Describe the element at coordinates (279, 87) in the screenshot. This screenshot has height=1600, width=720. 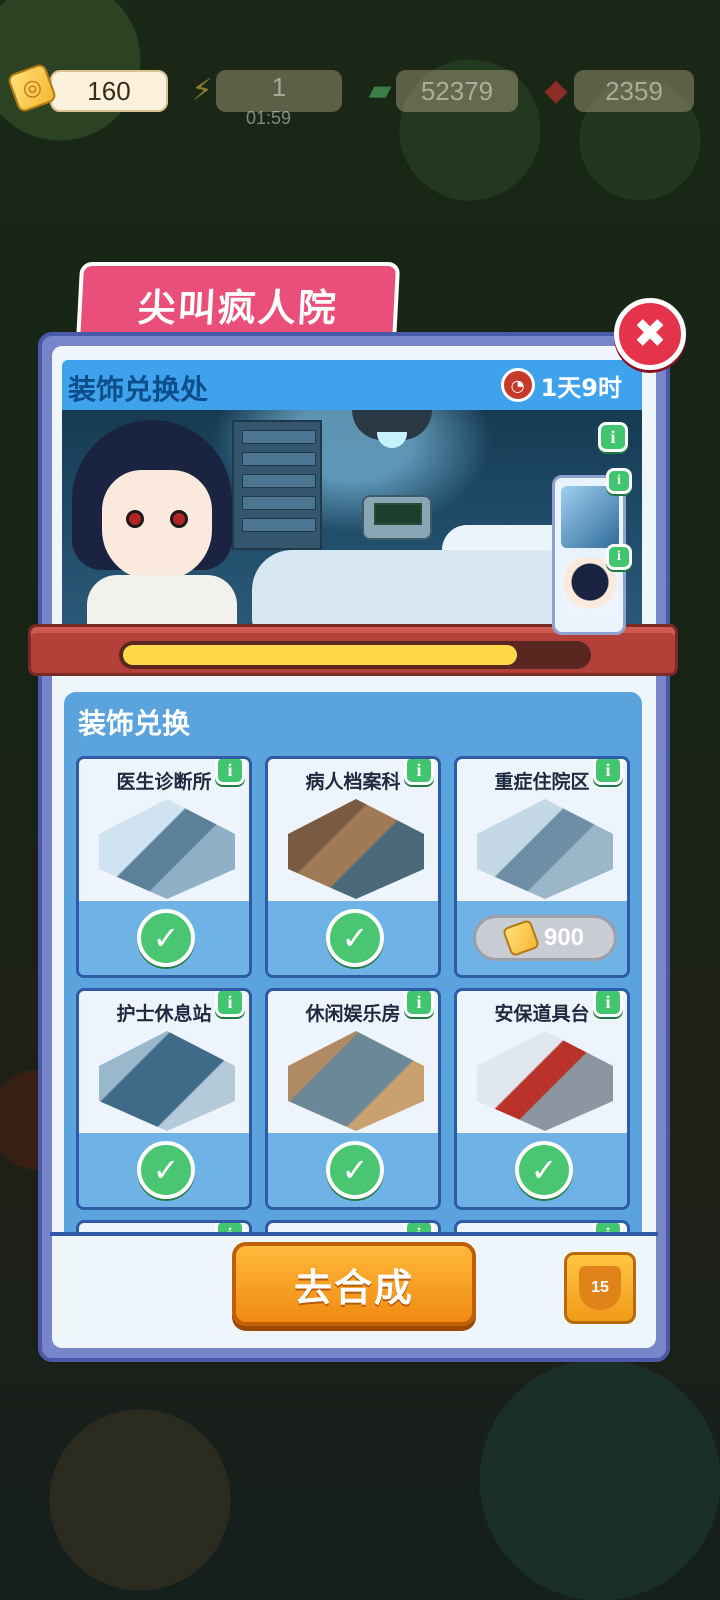
I see `energy-count: 1` at that location.